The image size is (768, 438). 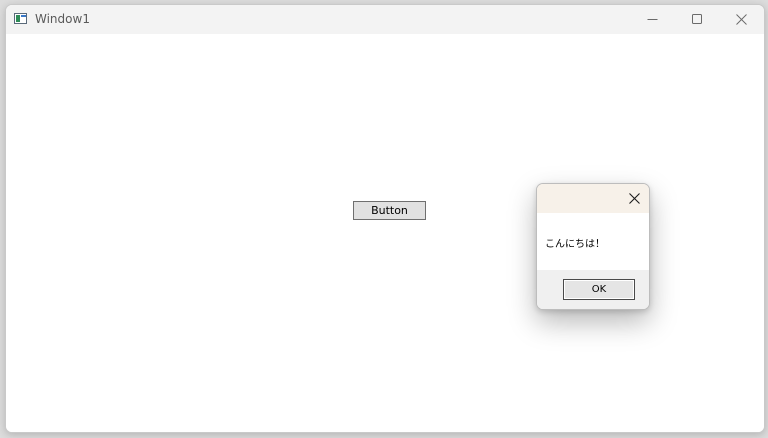 I want to click on message-box-dialog: こんにちは！ OK, so click(x=593, y=246).